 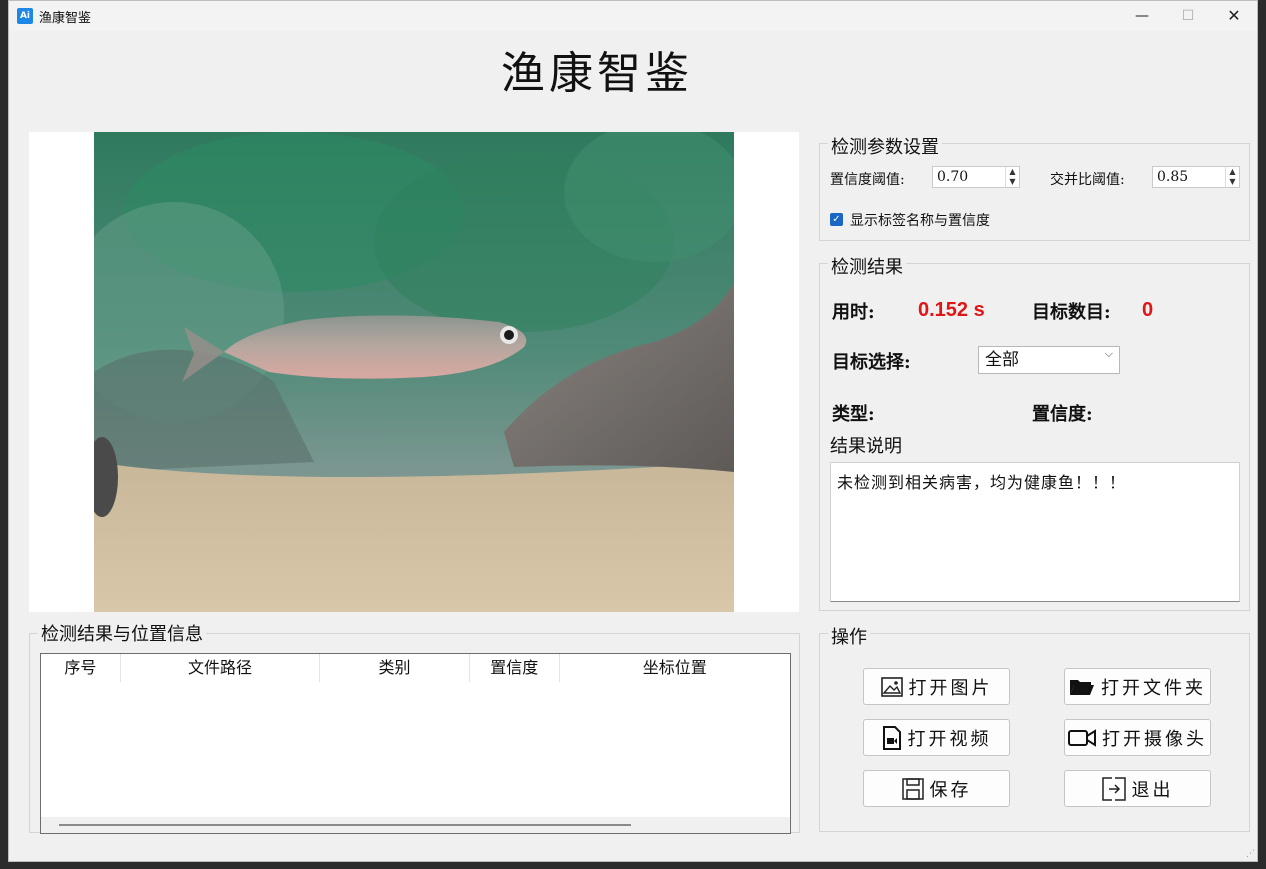 I want to click on column-header-file-path: 文件路径, so click(x=221, y=668).